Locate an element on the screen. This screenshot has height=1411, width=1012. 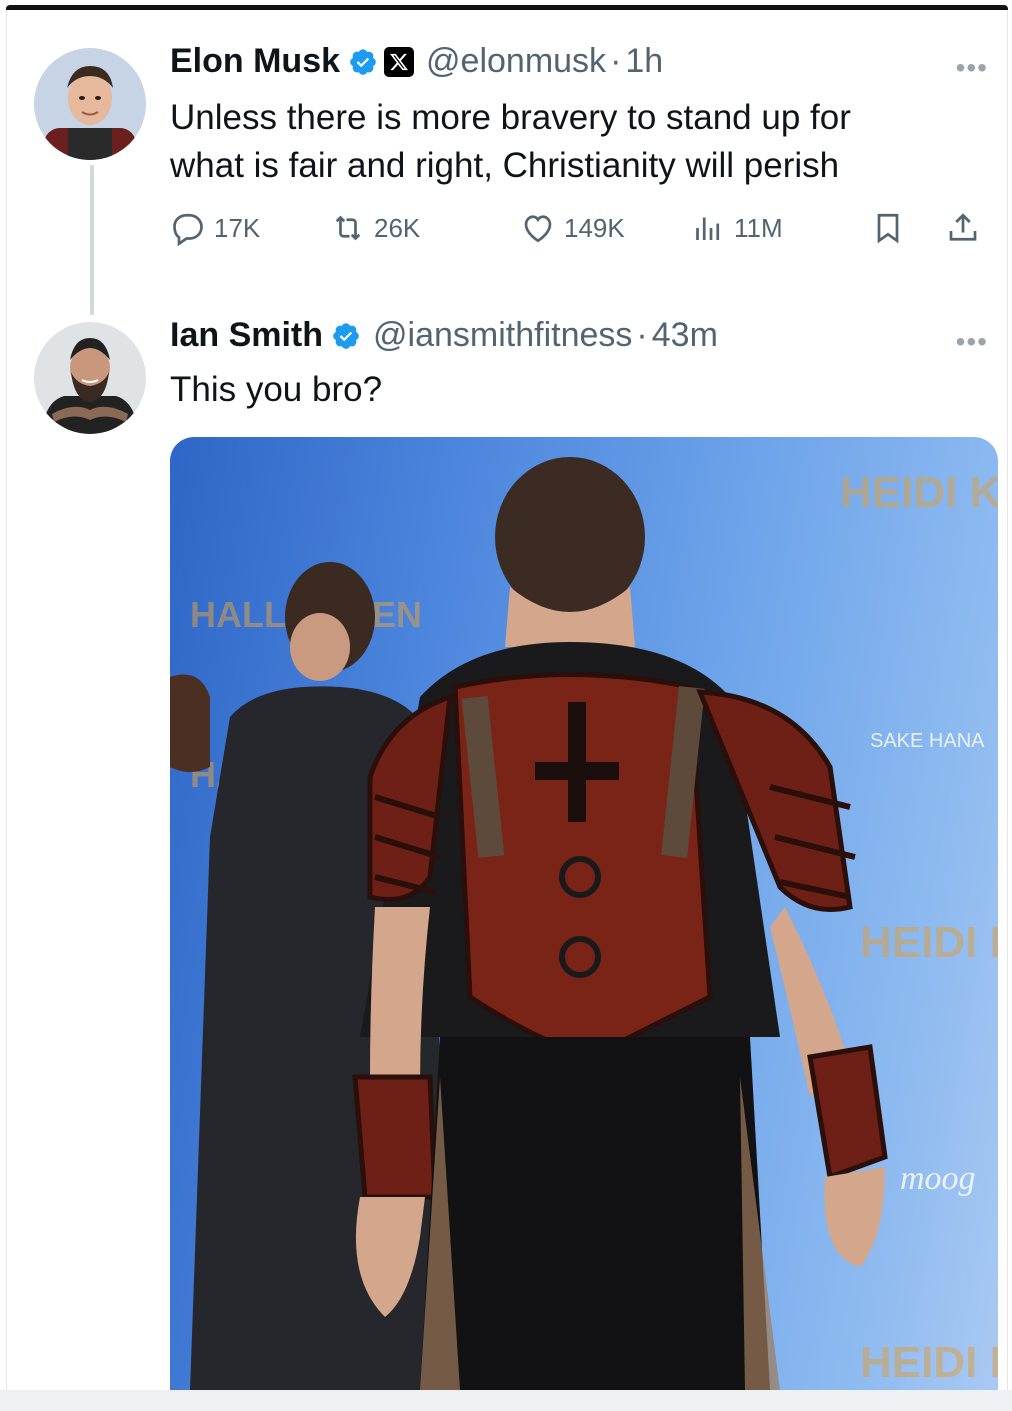
media-watermark: SAKE HANA is located at coordinates (927, 741).